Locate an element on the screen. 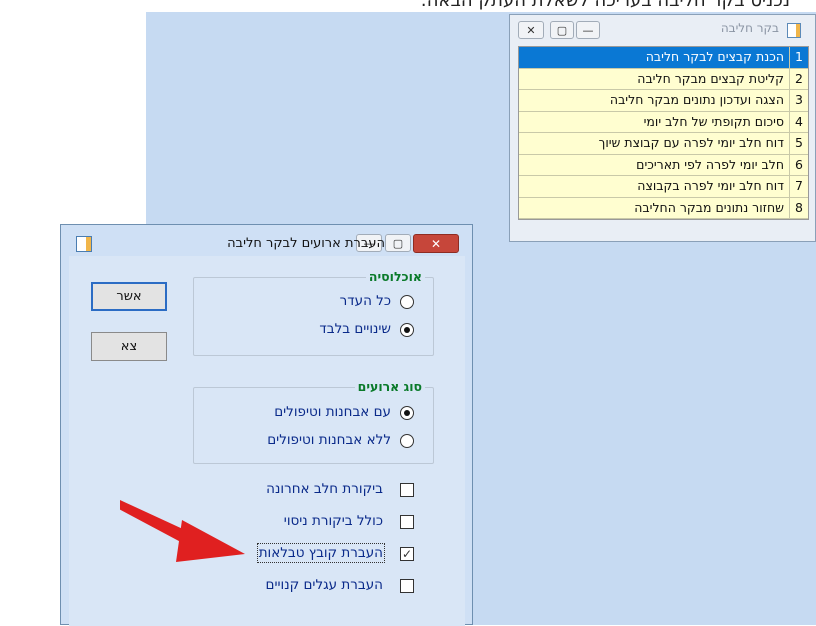 The width and height of the screenshot is (816, 626). menu-item-number: 5 is located at coordinates (798, 143).